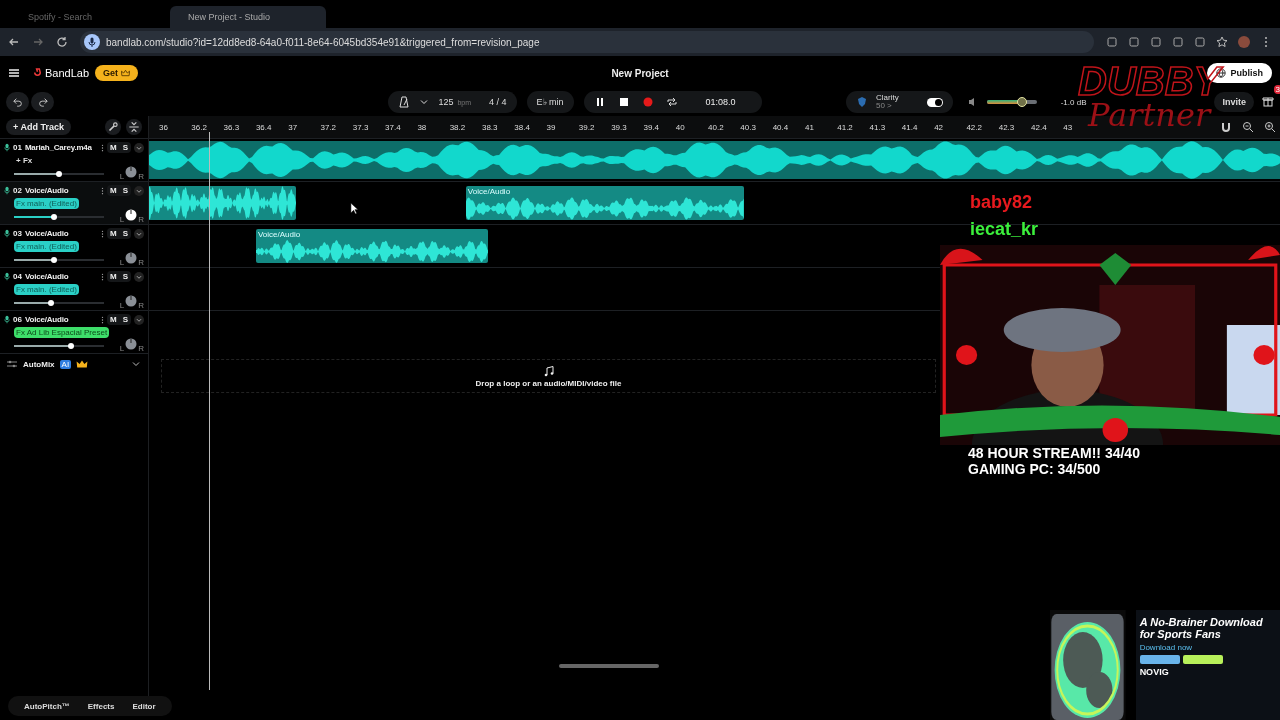 The image size is (1280, 720). I want to click on zoom-out-icon, so click(1248, 127).